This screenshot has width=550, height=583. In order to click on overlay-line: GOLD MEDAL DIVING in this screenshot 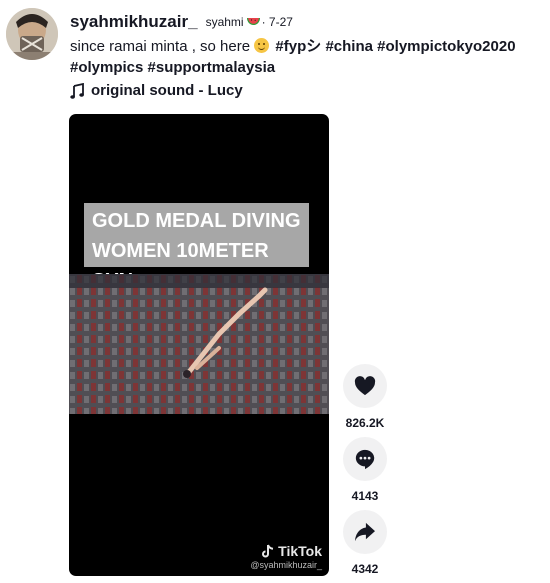, I will do `click(196, 221)`.